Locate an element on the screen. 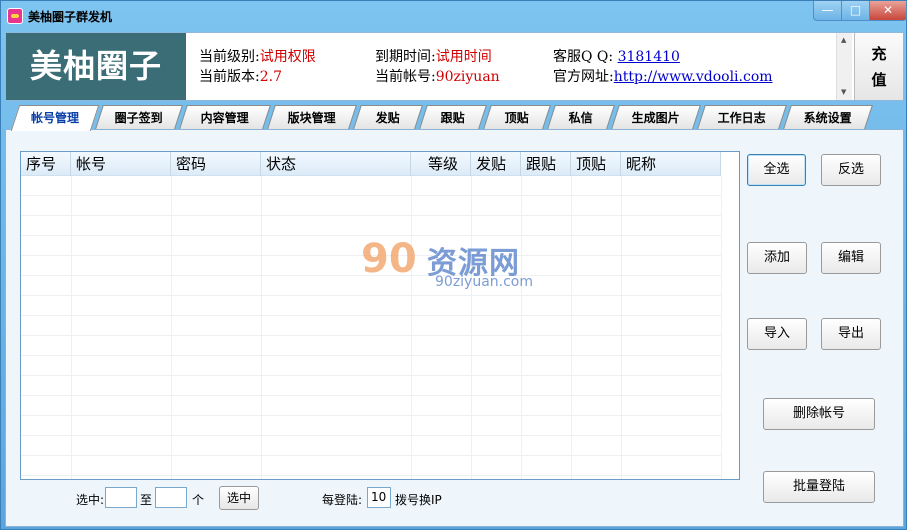  table-header: 序号 帐号 密码 状态 等级 发贴 跟贴 顶贴 昵称 is located at coordinates (371, 164).